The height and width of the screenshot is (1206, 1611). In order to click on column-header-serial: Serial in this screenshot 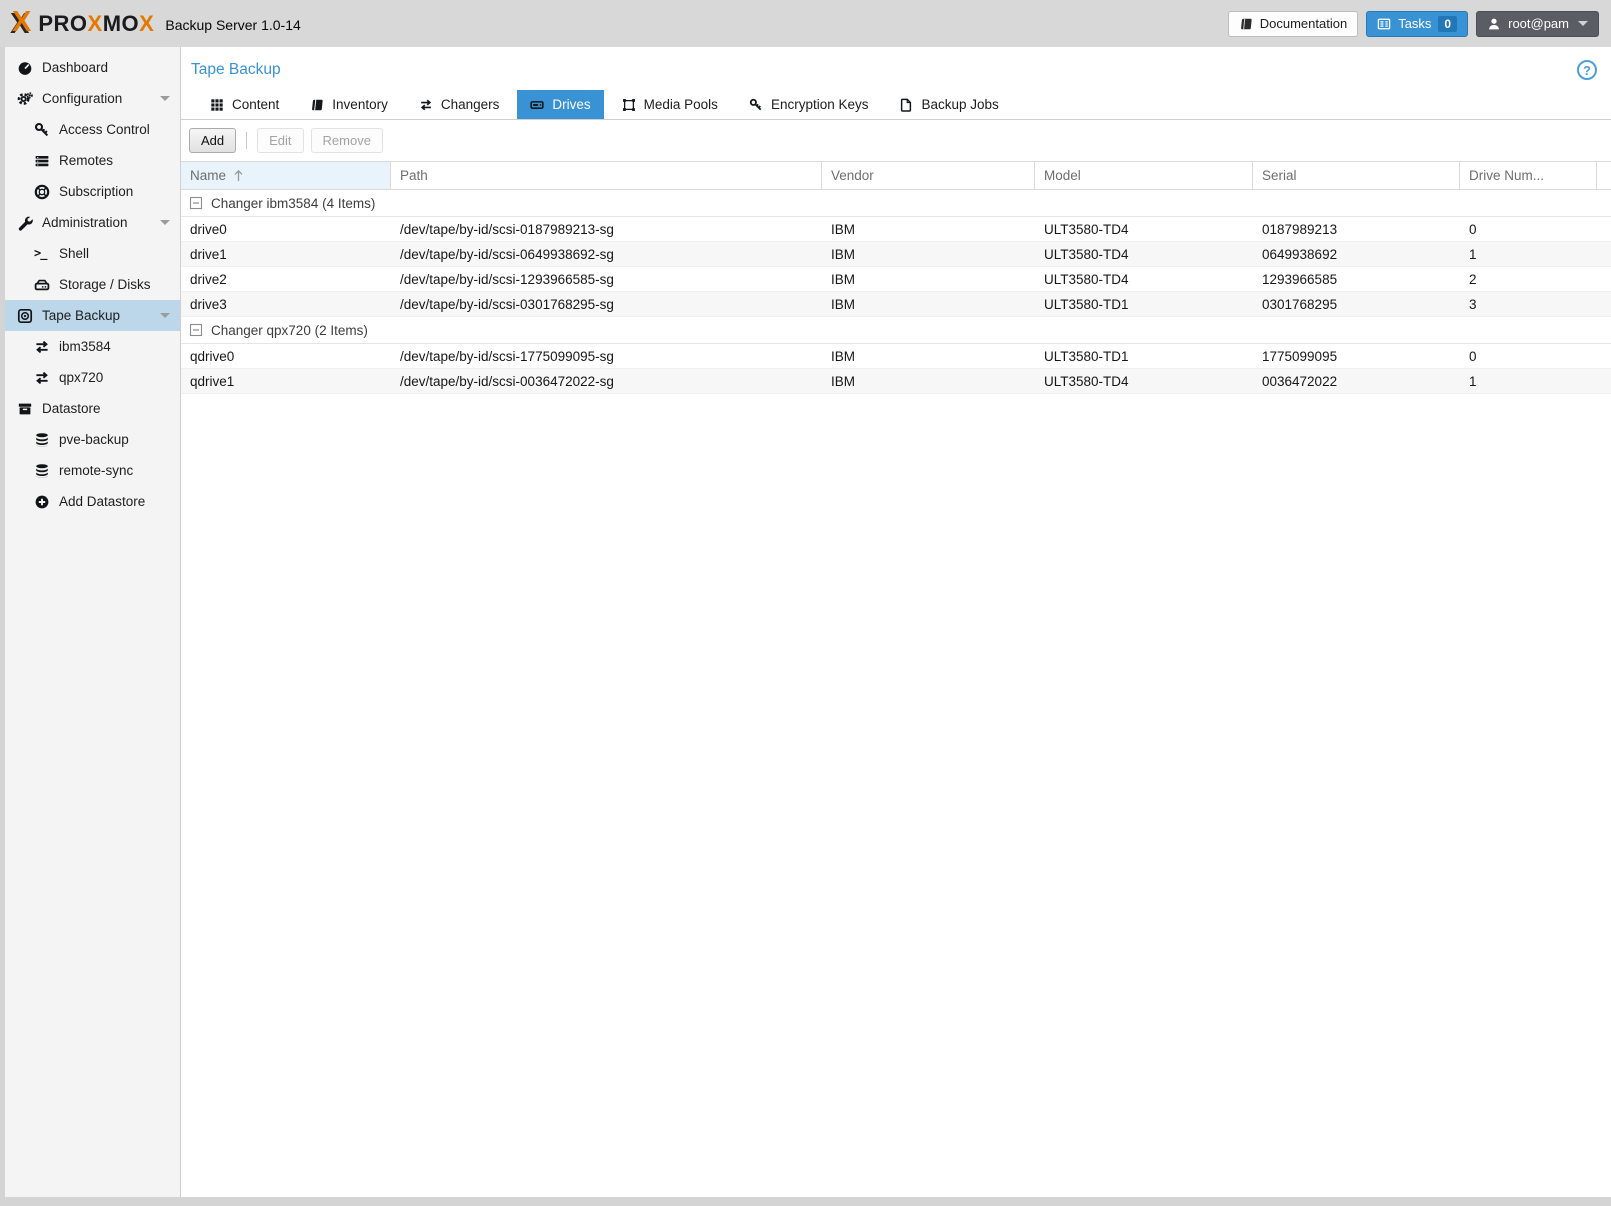, I will do `click(1356, 175)`.